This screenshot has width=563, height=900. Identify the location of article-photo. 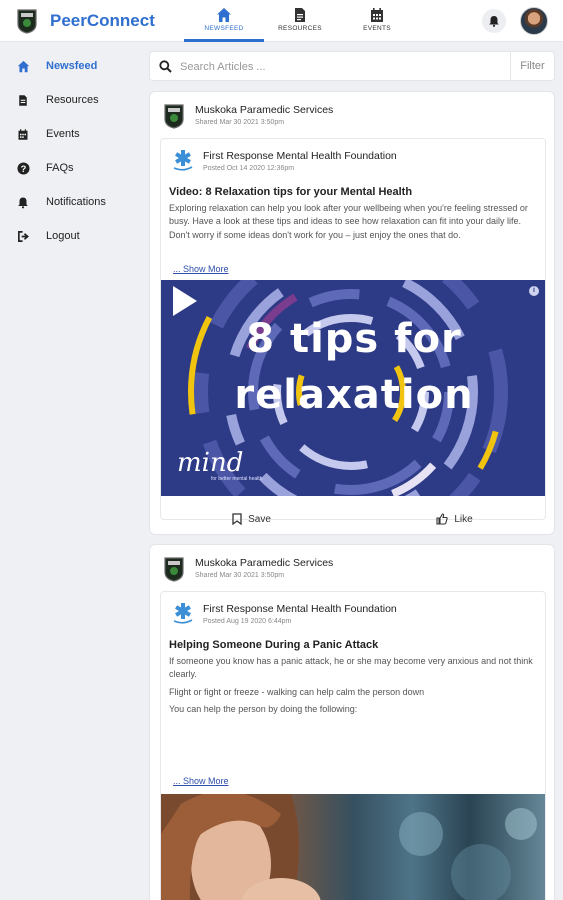
(353, 847).